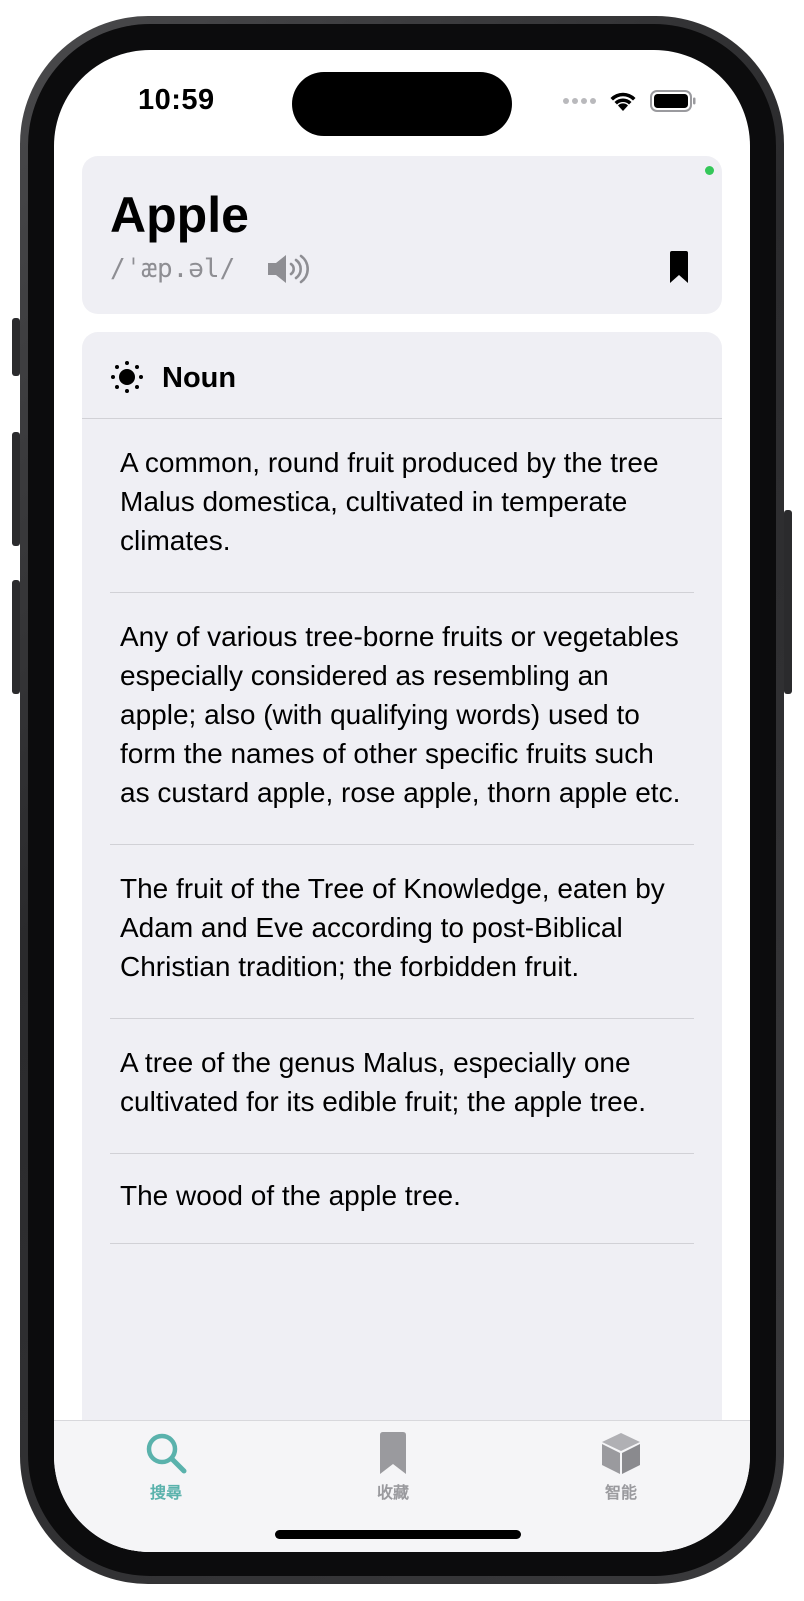 The image size is (804, 1601). I want to click on tab-favorites-label: 收藏, so click(392, 1492).